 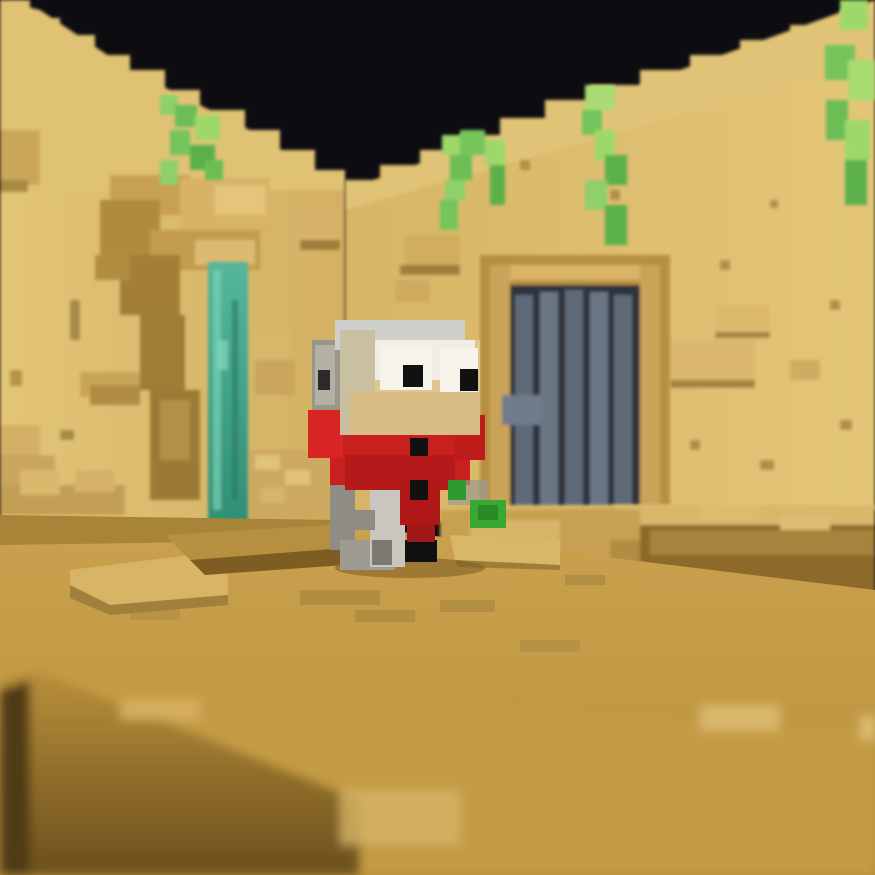 I want to click on locked-gate, so click(x=575, y=380).